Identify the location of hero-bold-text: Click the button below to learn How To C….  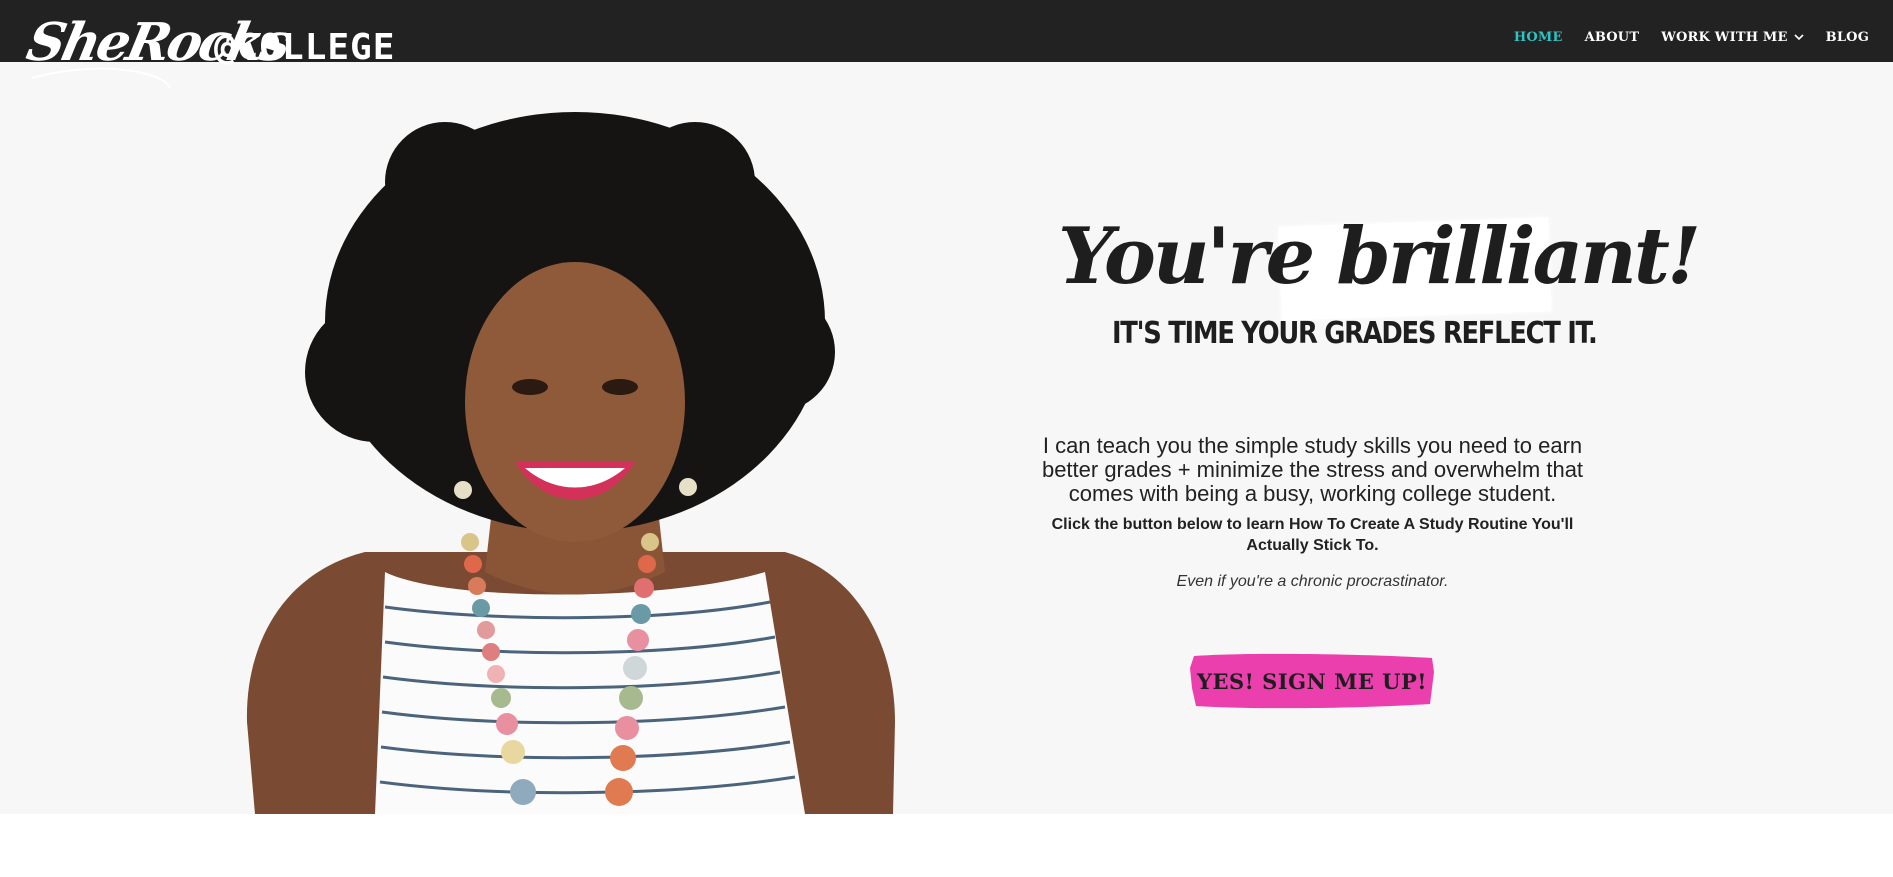
(1312, 535).